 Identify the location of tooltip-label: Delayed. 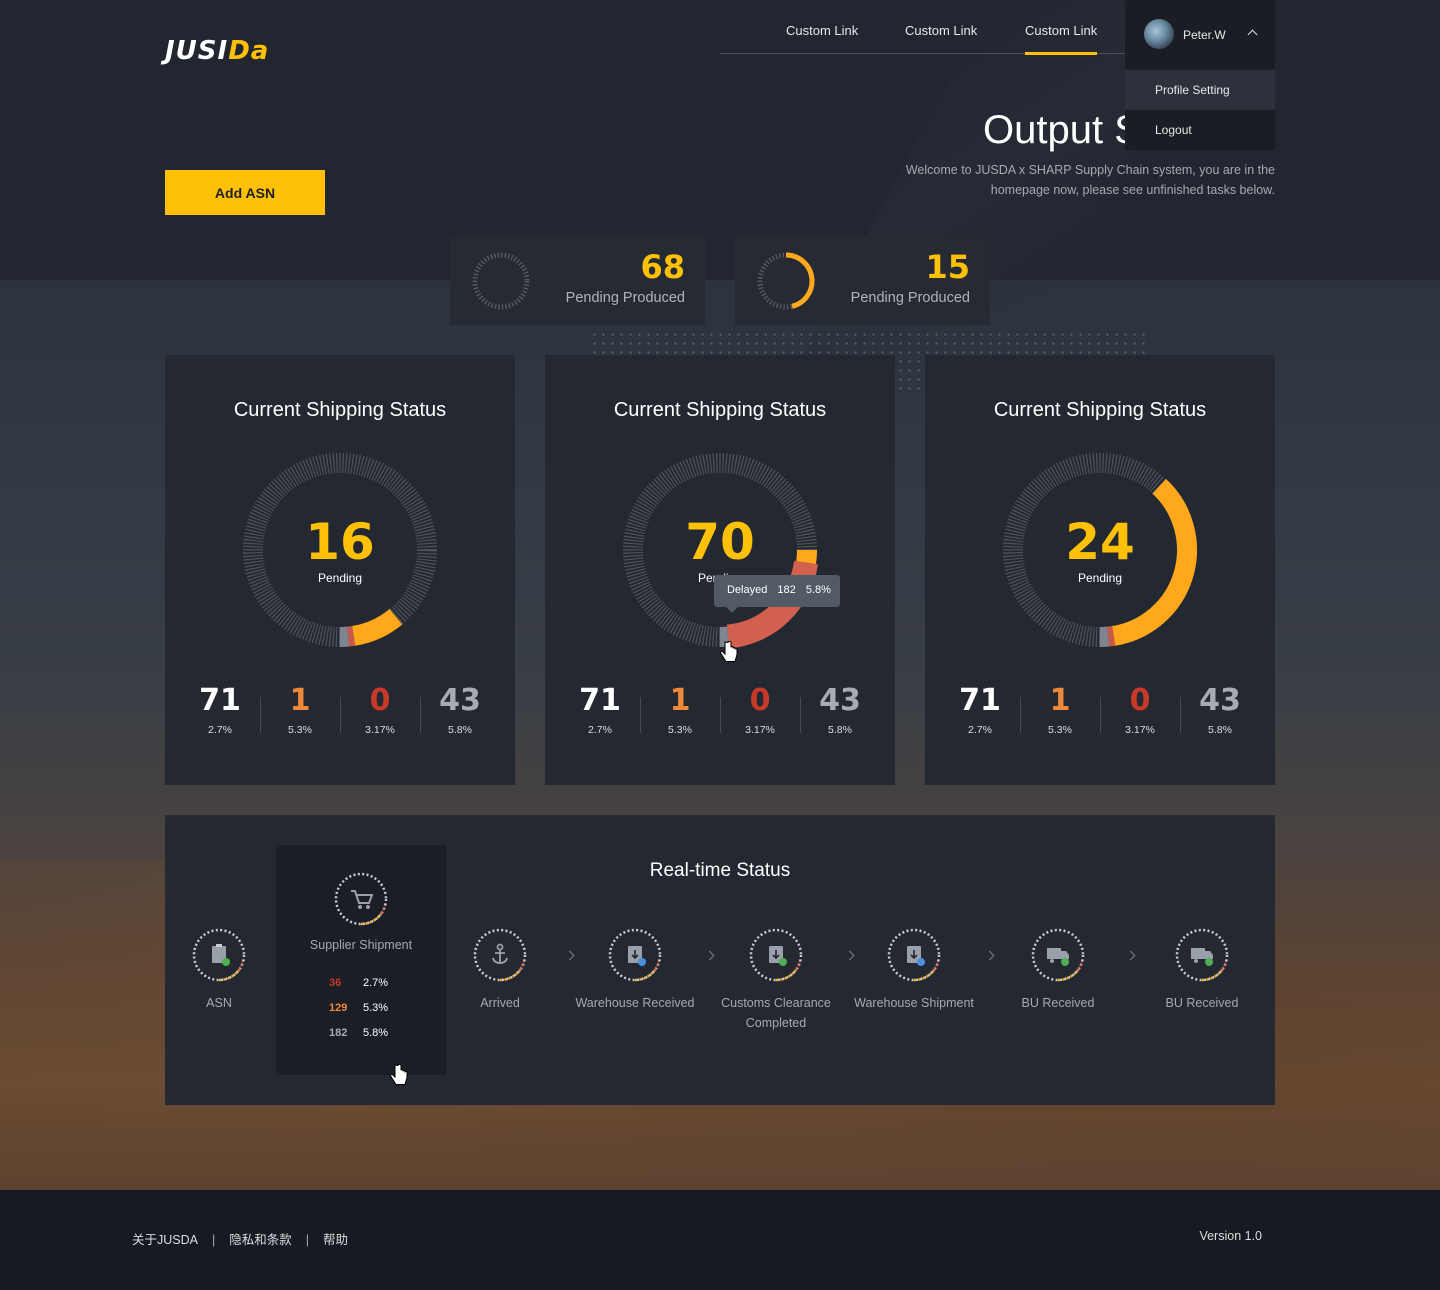
(747, 590).